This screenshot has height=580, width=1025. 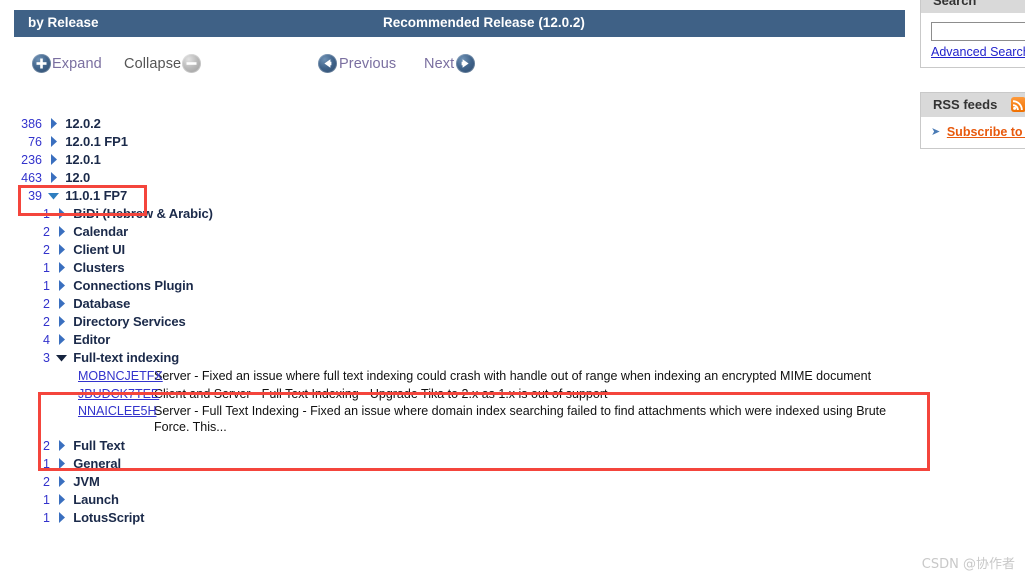 I want to click on next-label: Next, so click(x=439, y=63).